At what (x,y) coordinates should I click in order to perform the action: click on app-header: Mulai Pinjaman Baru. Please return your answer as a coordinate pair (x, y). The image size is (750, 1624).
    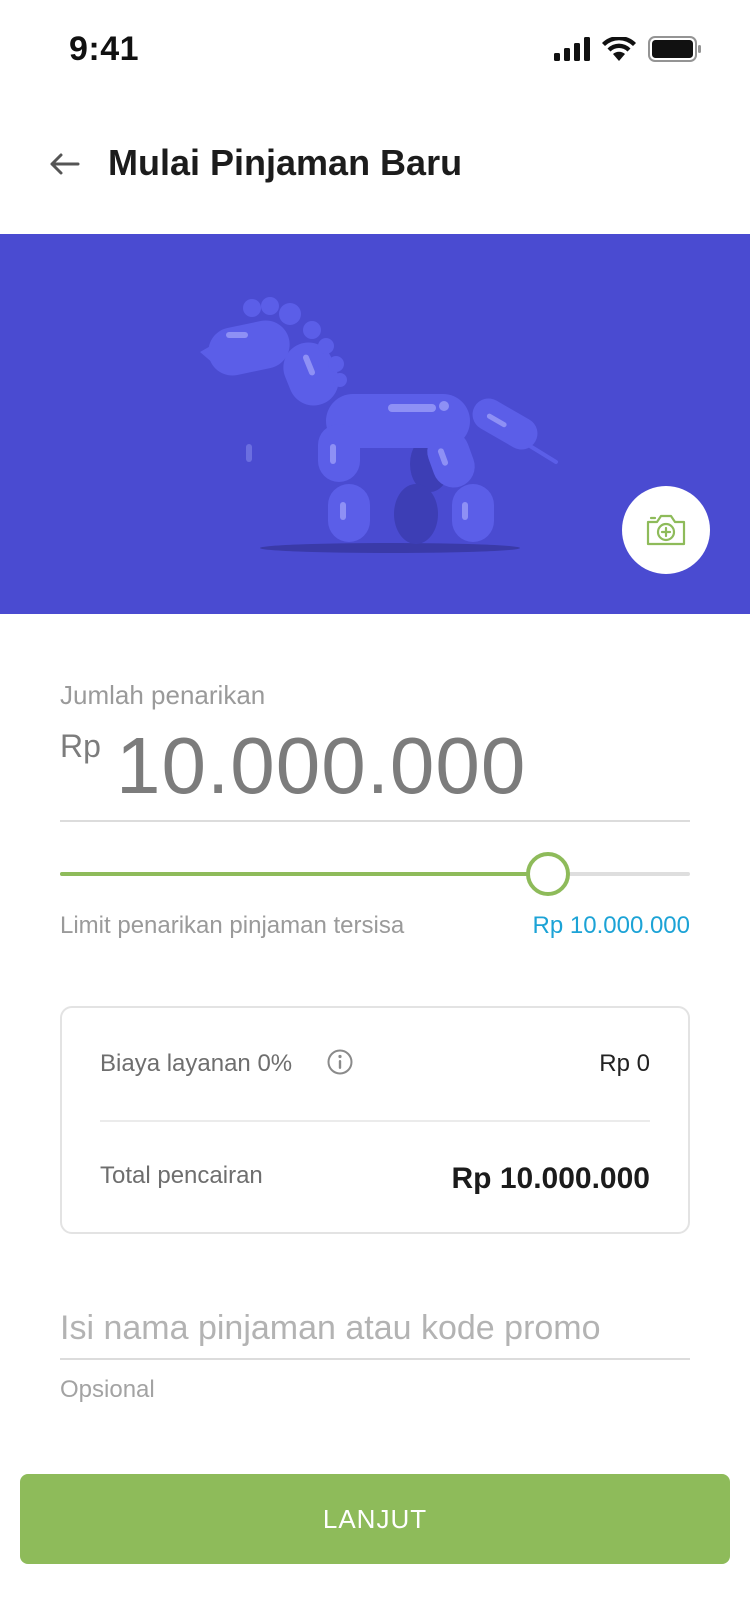
    Looking at the image, I should click on (375, 167).